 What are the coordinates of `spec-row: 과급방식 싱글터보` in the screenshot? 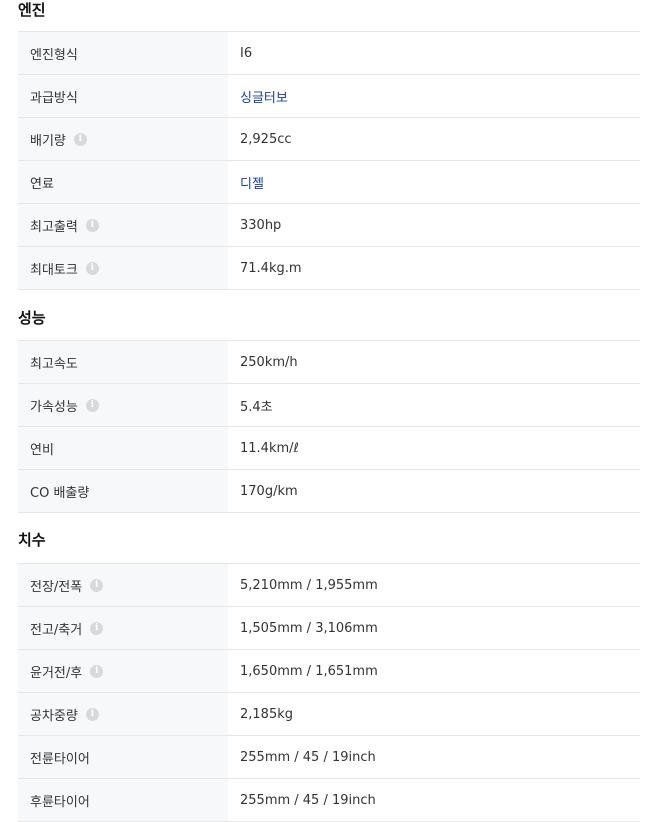 It's located at (329, 96).